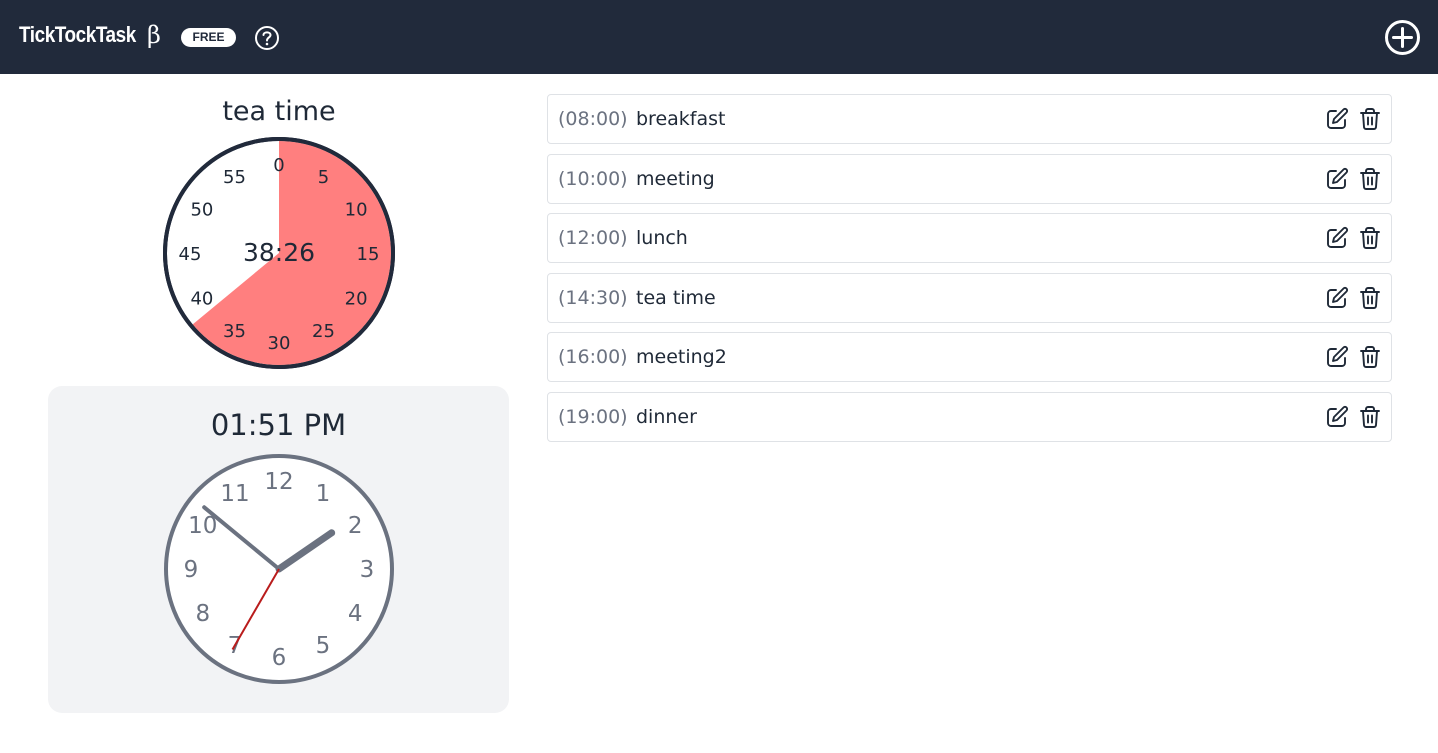  Describe the element at coordinates (201, 210) in the screenshot. I see `timer-minute-label: 50` at that location.